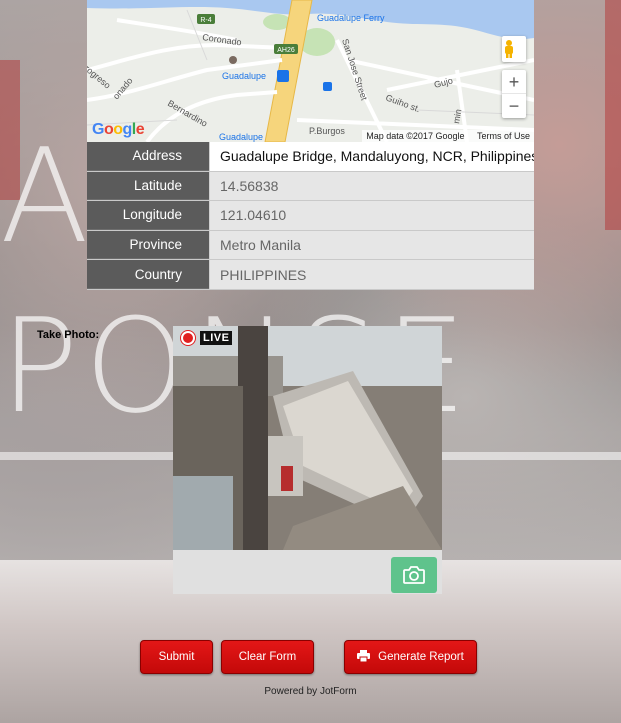 The height and width of the screenshot is (723, 621). I want to click on map-poi-bus-icon, so click(327, 86).